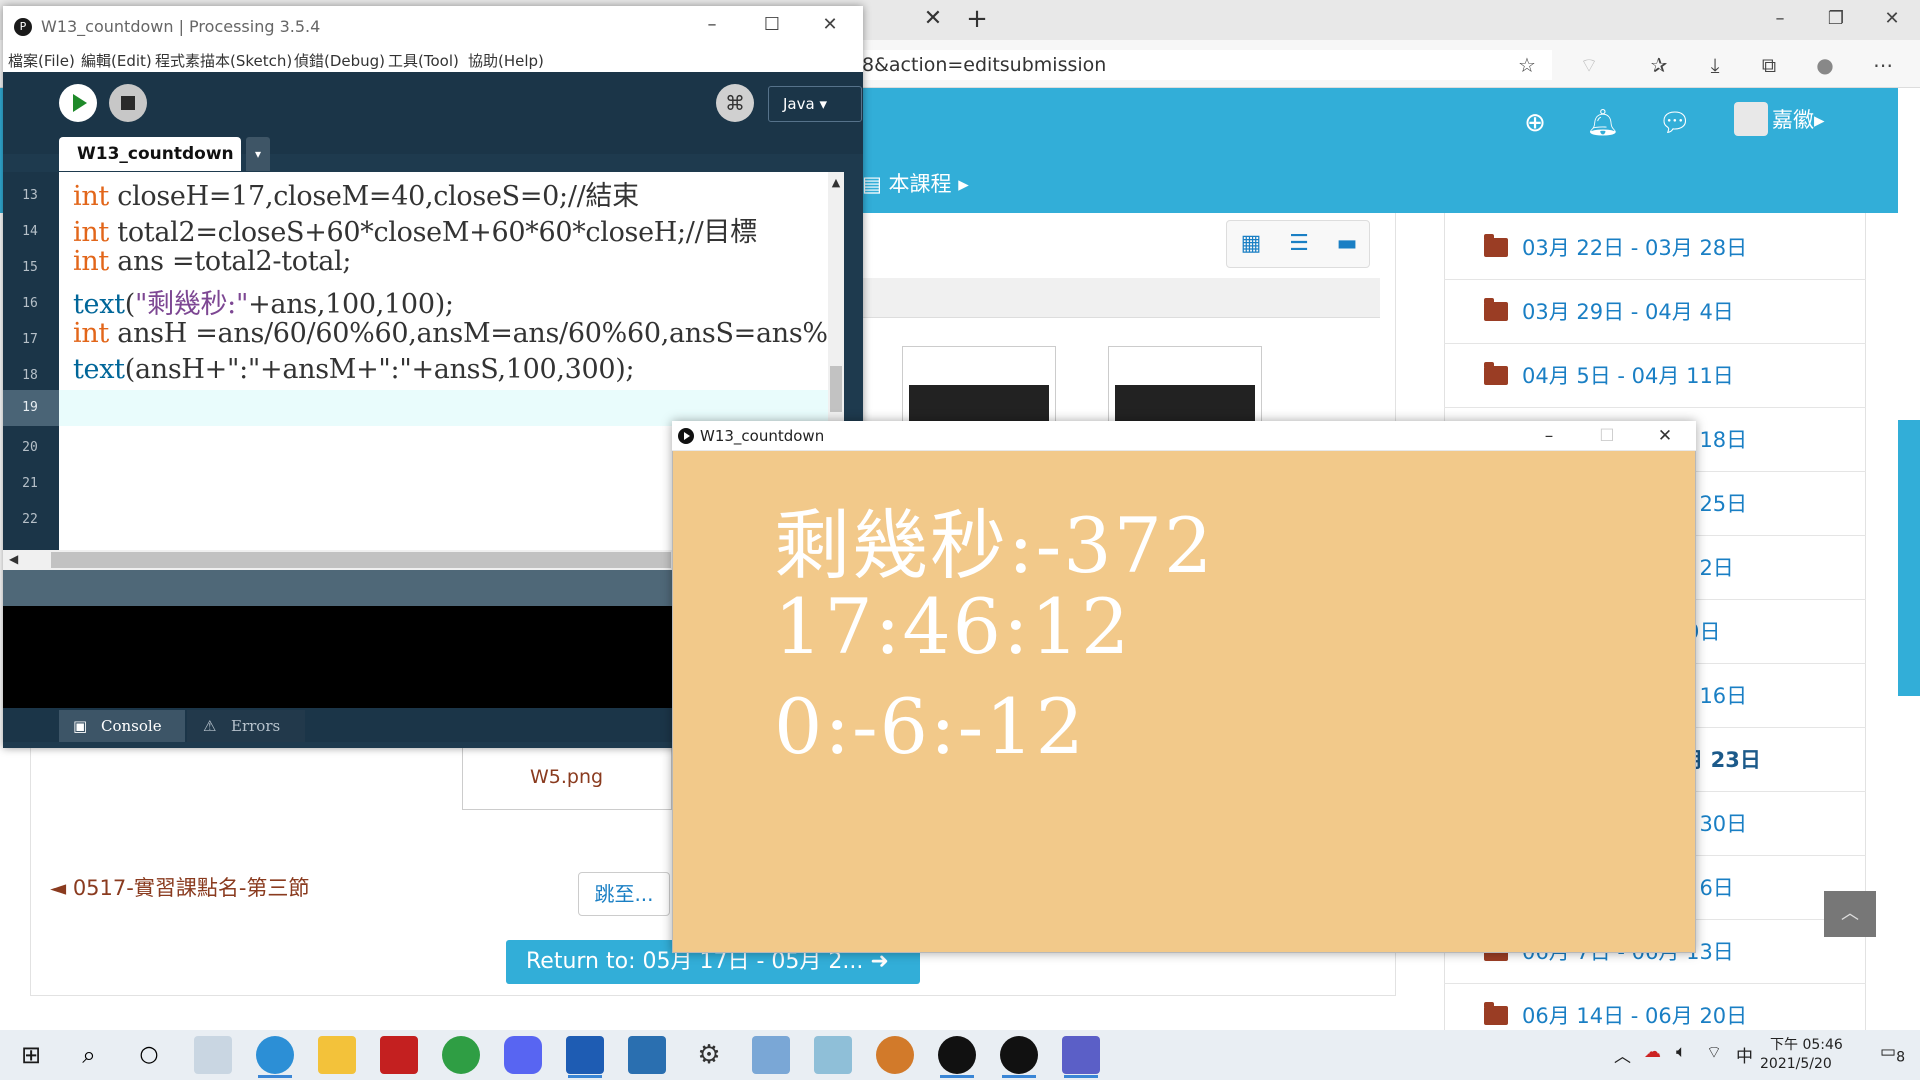 The width and height of the screenshot is (1920, 1080). Describe the element at coordinates (915, 183) in the screenshot. I see `course-link: ▤ 本課程 ▸` at that location.